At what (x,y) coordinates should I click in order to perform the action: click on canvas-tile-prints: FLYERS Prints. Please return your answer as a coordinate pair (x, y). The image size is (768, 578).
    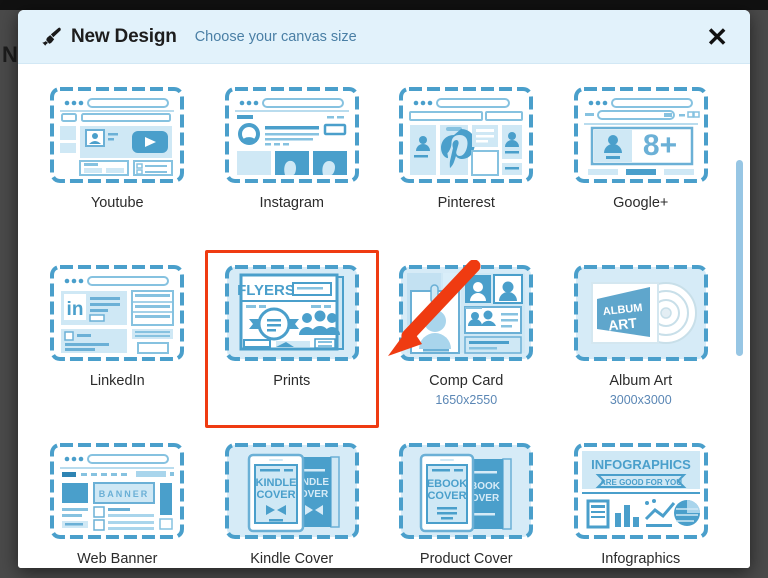
    Looking at the image, I should click on (291, 339).